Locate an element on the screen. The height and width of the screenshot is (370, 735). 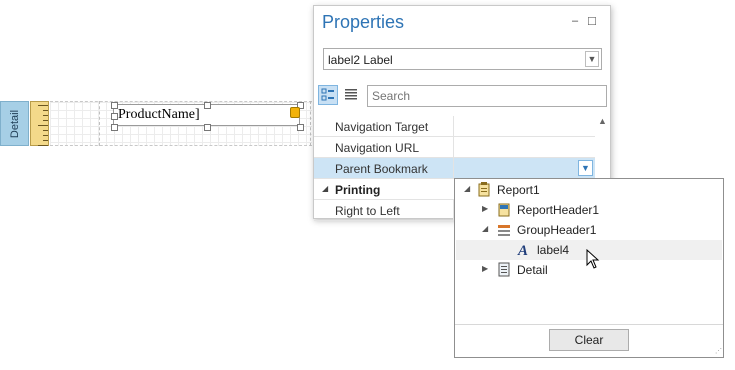
chevron-down-icon: ▼ is located at coordinates (592, 59).